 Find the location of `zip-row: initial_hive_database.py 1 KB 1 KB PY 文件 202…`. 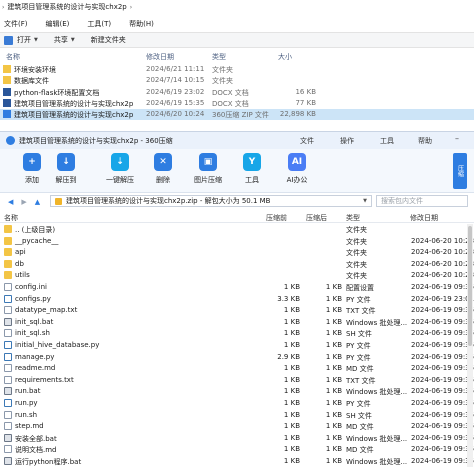

zip-row: initial_hive_database.py 1 KB 1 KB PY 文件 202… is located at coordinates (237, 345).